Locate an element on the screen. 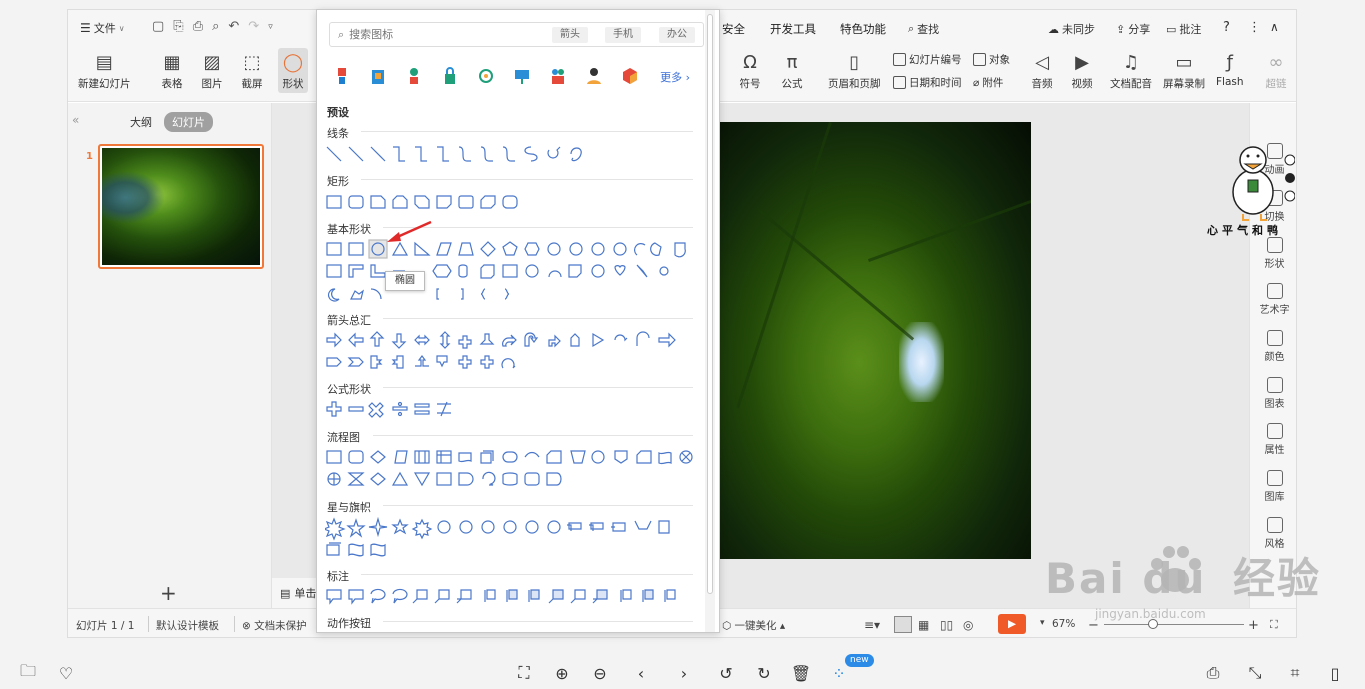 This screenshot has height=689, width=1365. heart-icon: ♡ is located at coordinates (66, 673).